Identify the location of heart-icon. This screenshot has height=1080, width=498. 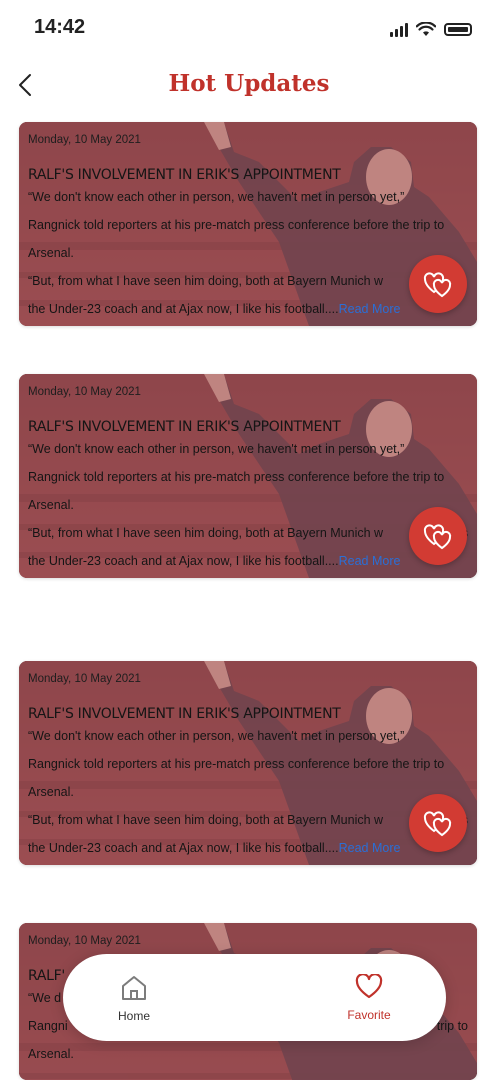
(369, 986).